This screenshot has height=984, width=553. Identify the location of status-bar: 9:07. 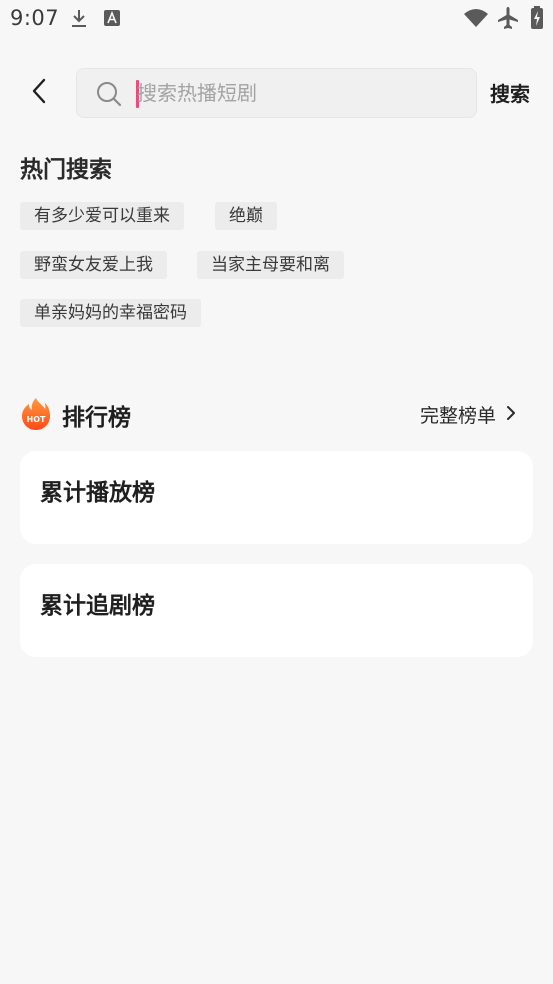
(276, 20).